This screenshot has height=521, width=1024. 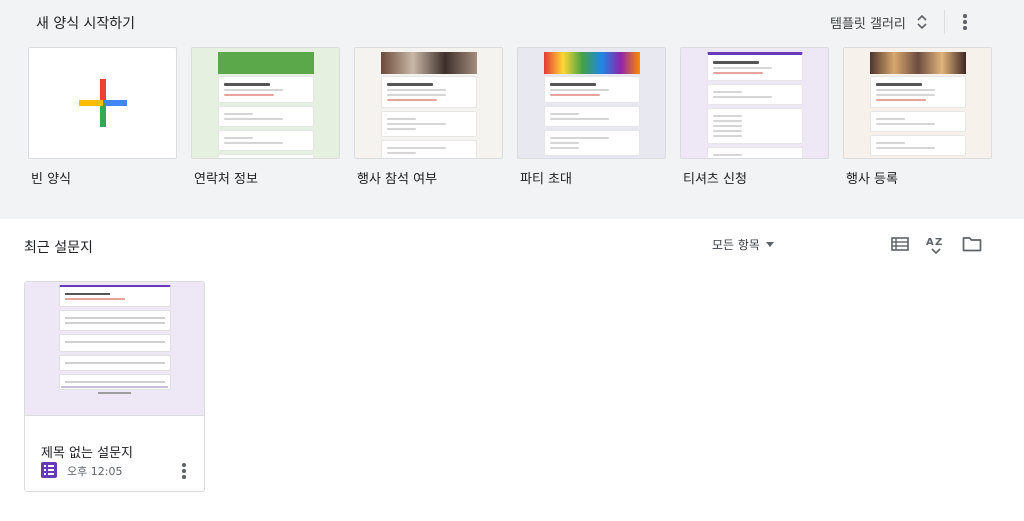 I want to click on template-label: 행사 등록, so click(x=872, y=179).